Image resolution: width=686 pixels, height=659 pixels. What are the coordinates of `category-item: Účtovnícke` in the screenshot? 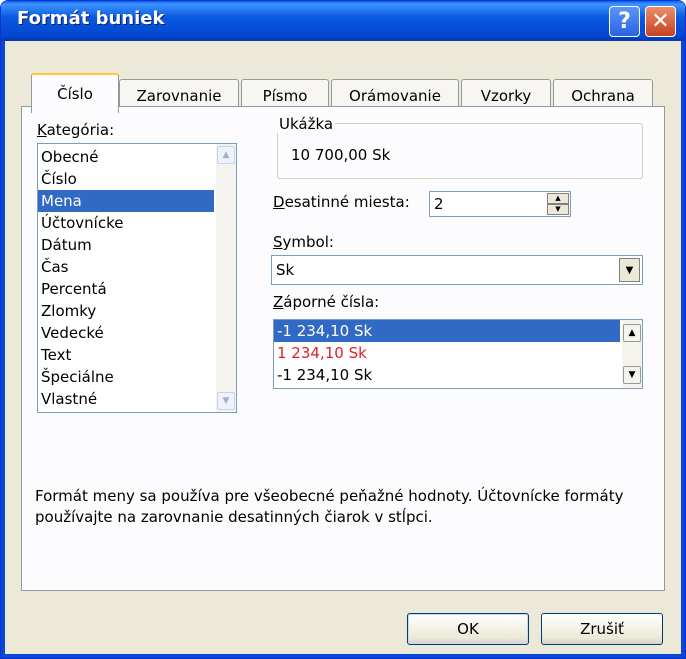 It's located at (126, 223).